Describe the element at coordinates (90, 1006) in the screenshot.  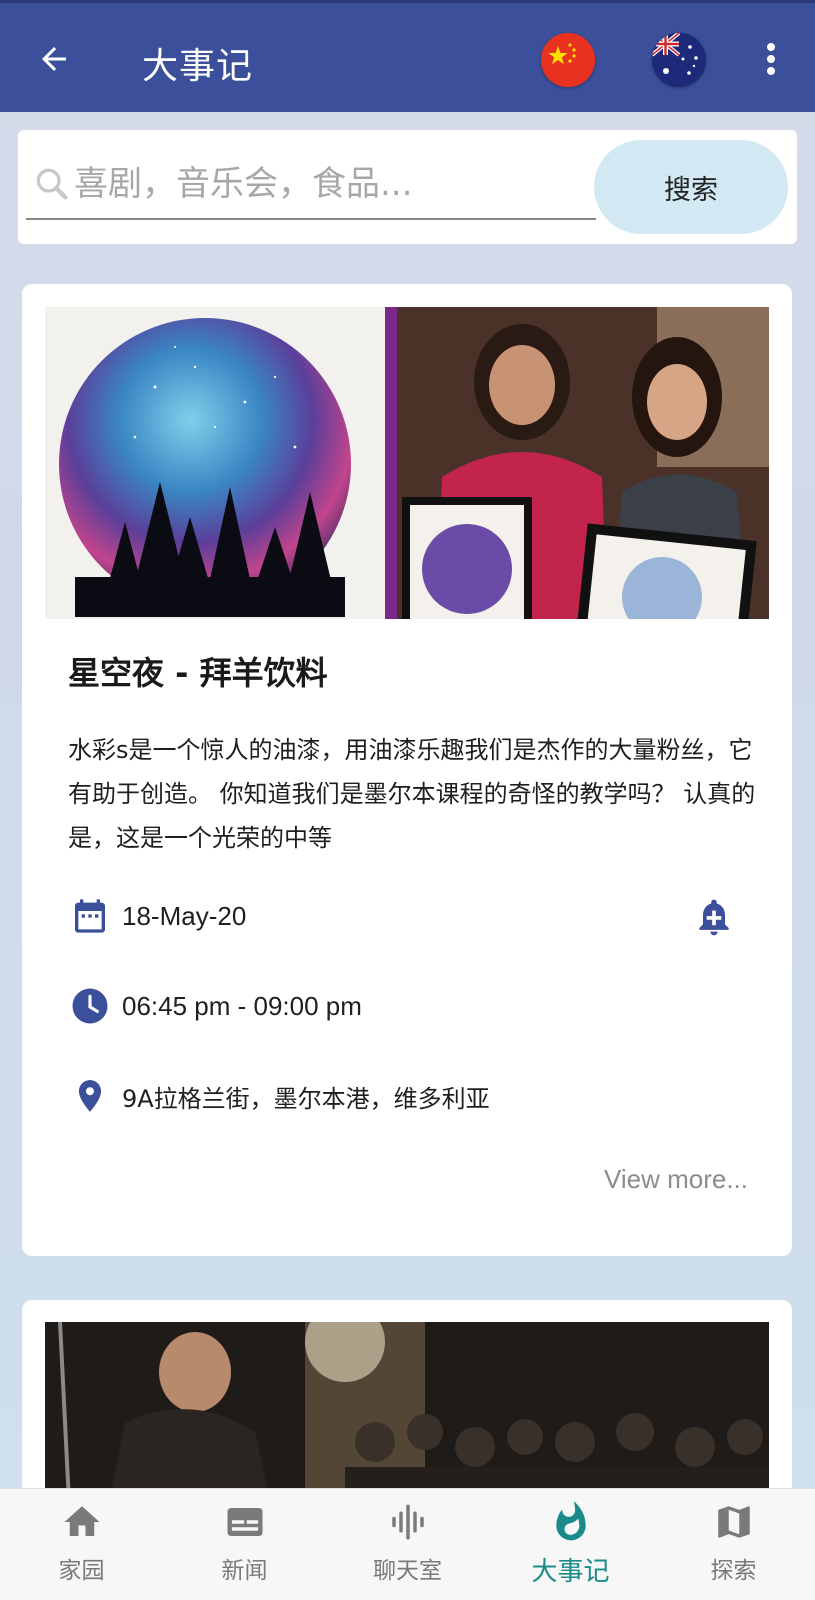
I see `clock-icon` at that location.